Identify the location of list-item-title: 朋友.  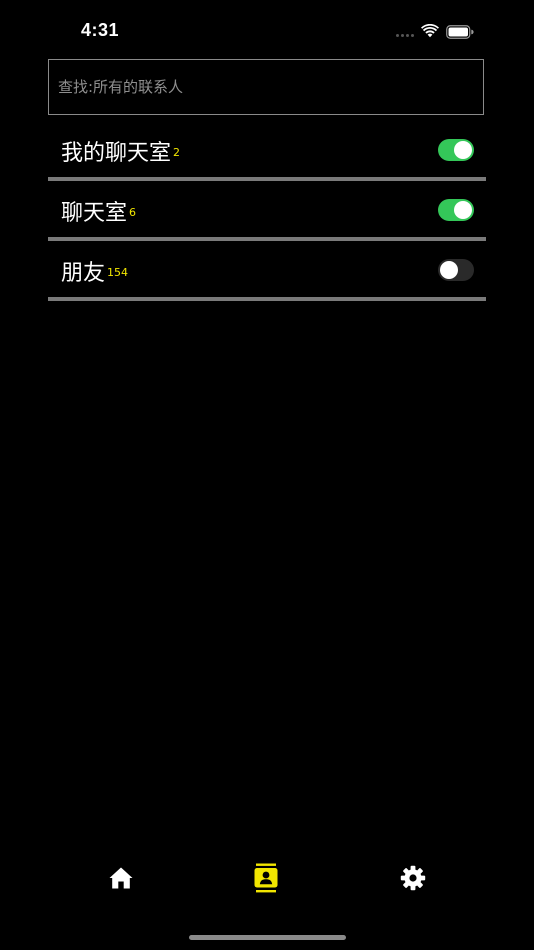
(83, 273).